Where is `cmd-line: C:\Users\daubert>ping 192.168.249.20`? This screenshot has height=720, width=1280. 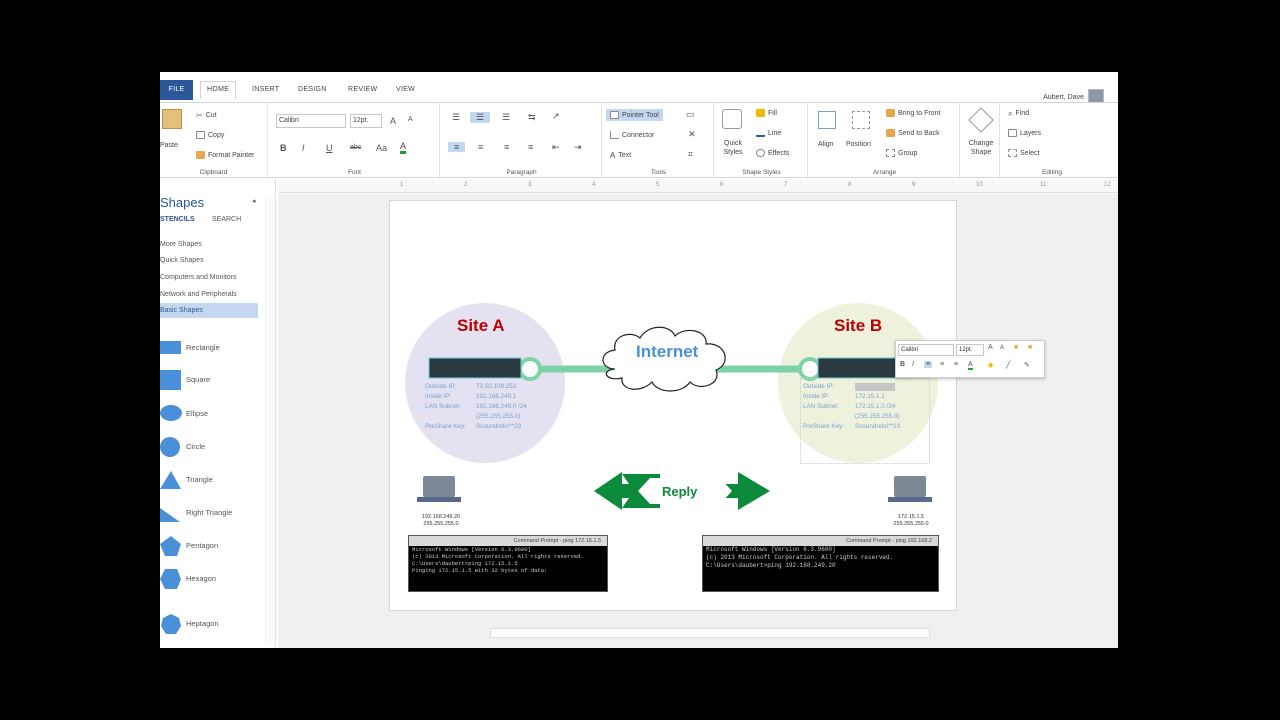 cmd-line: C:\Users\daubert>ping 192.168.249.20 is located at coordinates (771, 565).